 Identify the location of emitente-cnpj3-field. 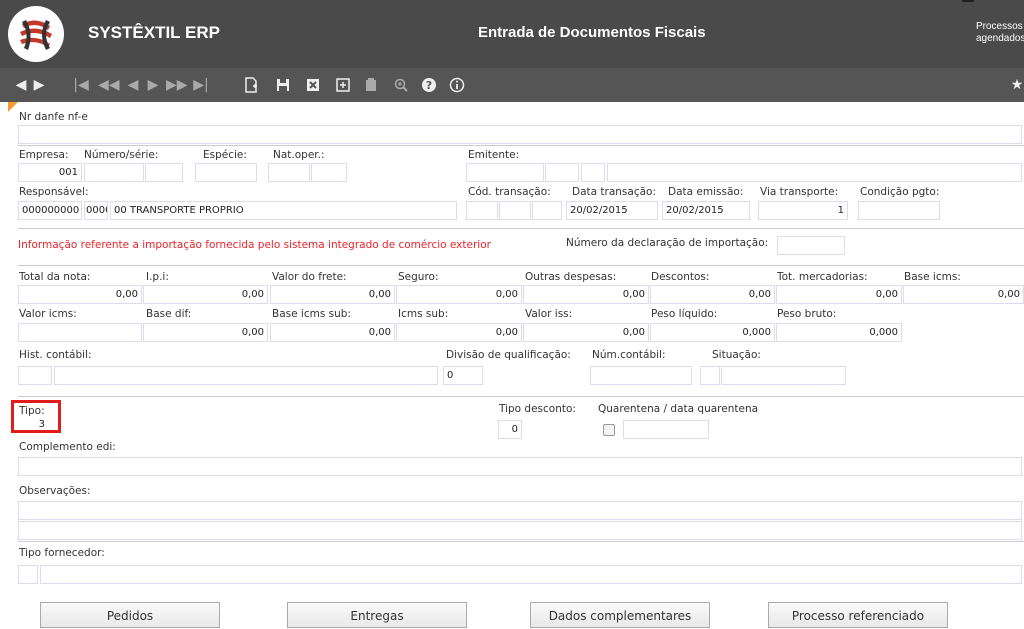
(593, 172).